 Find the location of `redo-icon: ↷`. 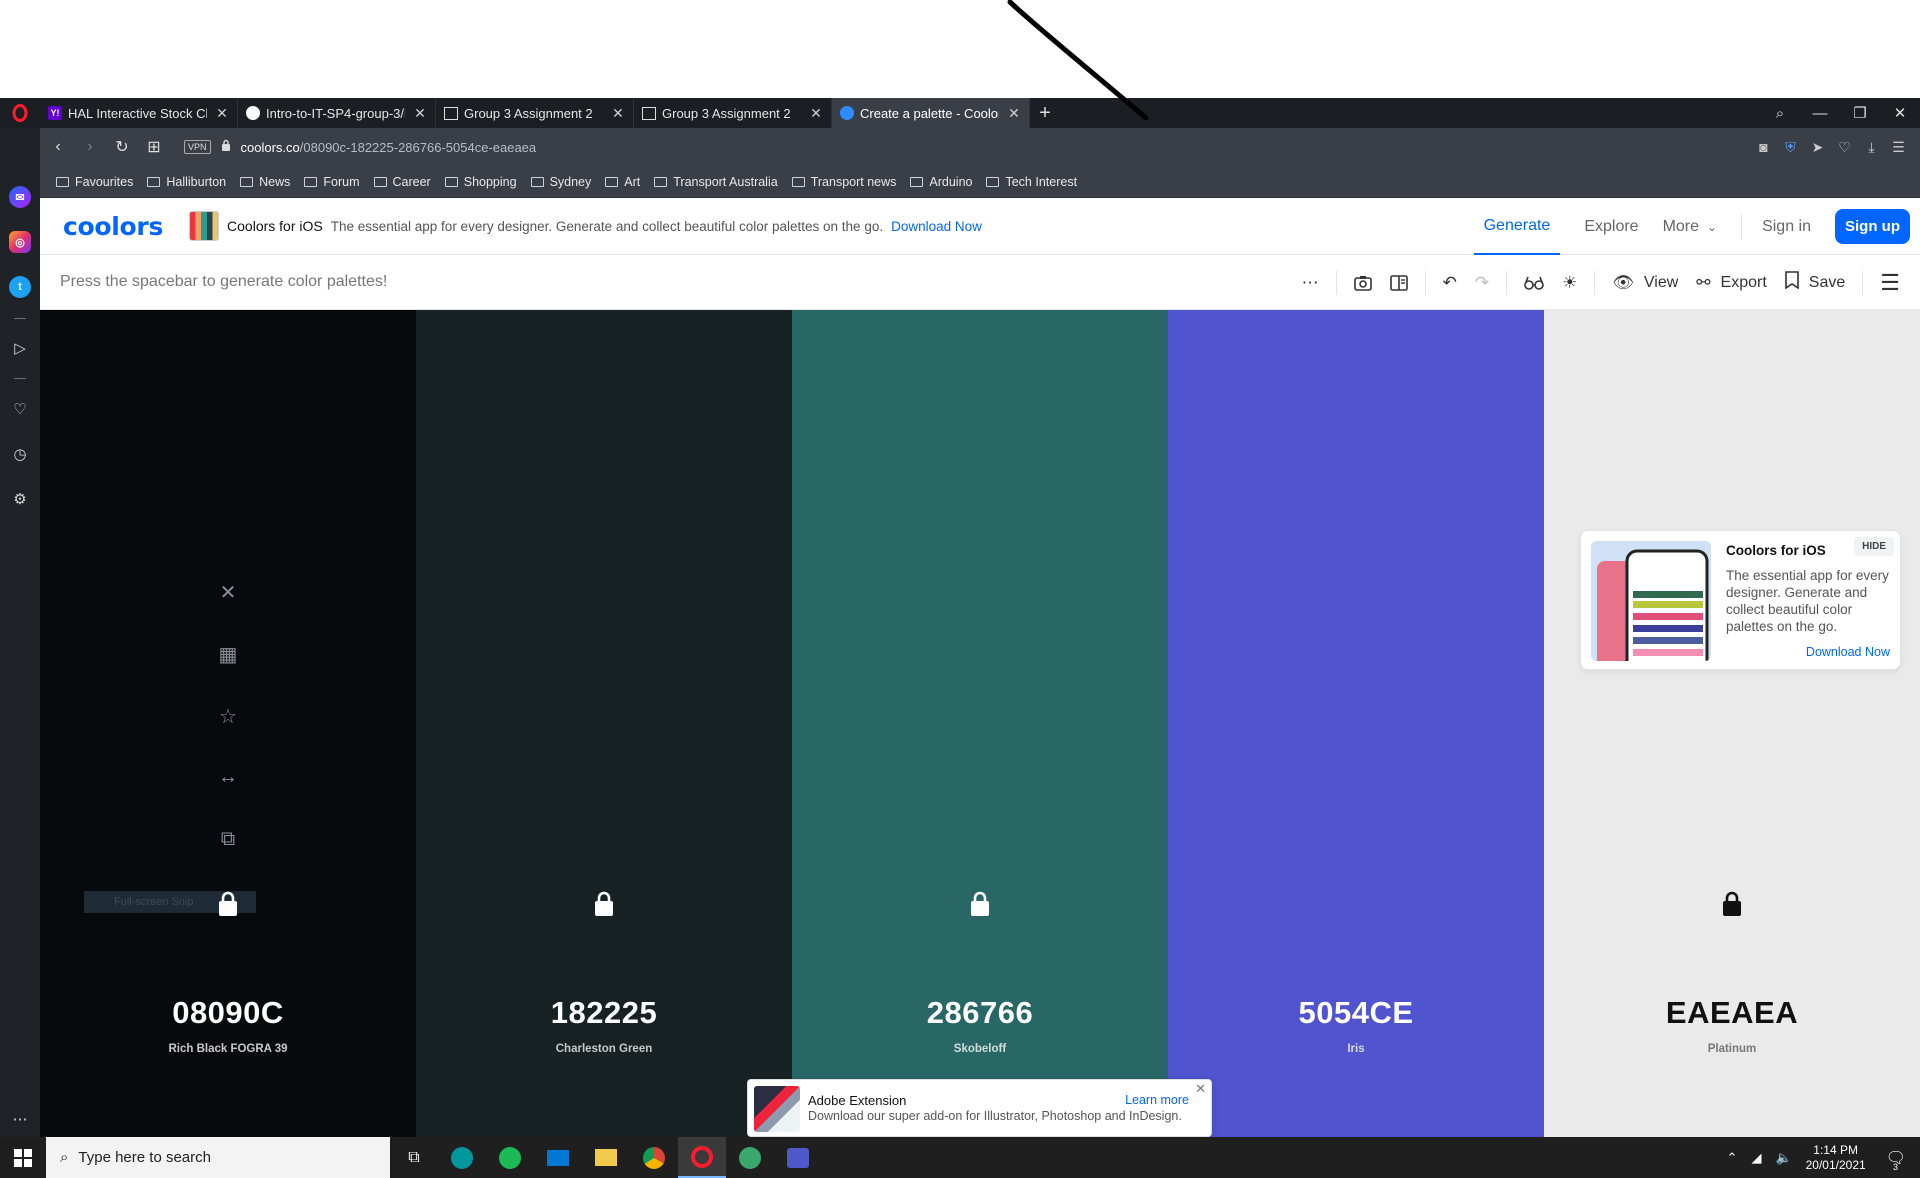

redo-icon: ↷ is located at coordinates (1482, 283).